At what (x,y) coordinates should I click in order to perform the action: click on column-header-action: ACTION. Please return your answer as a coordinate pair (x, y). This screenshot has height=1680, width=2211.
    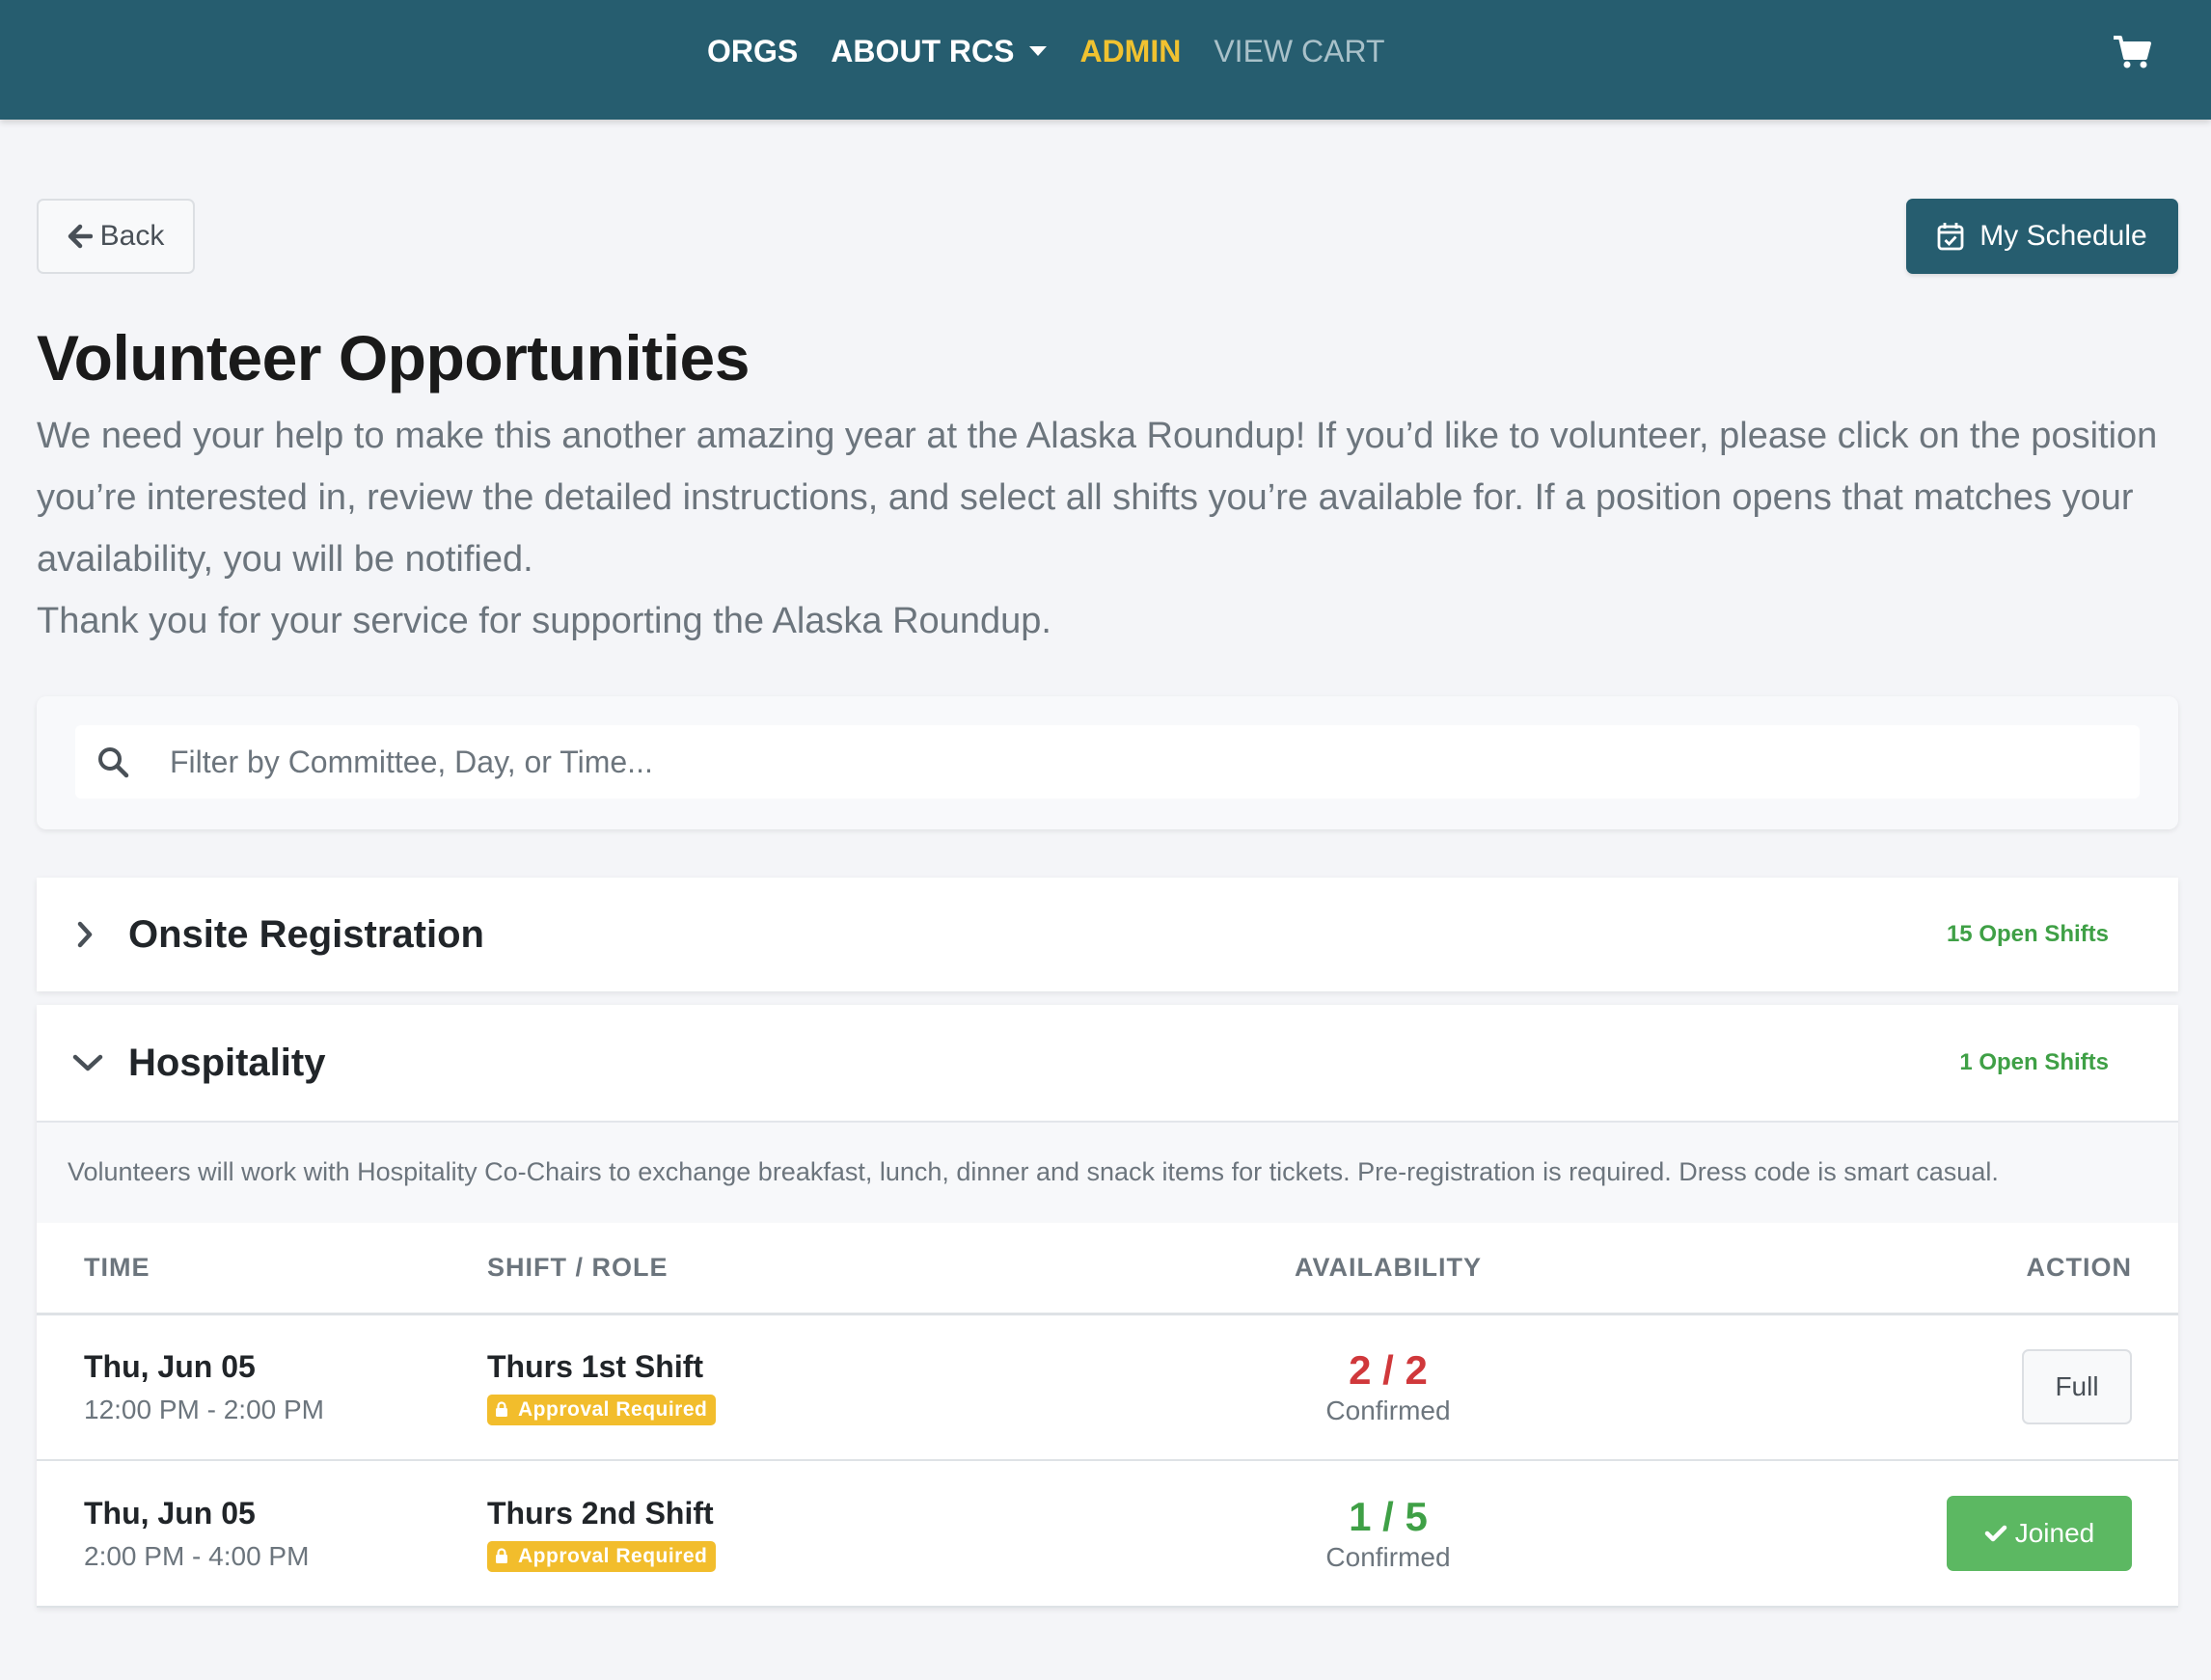
    Looking at the image, I should click on (1926, 1269).